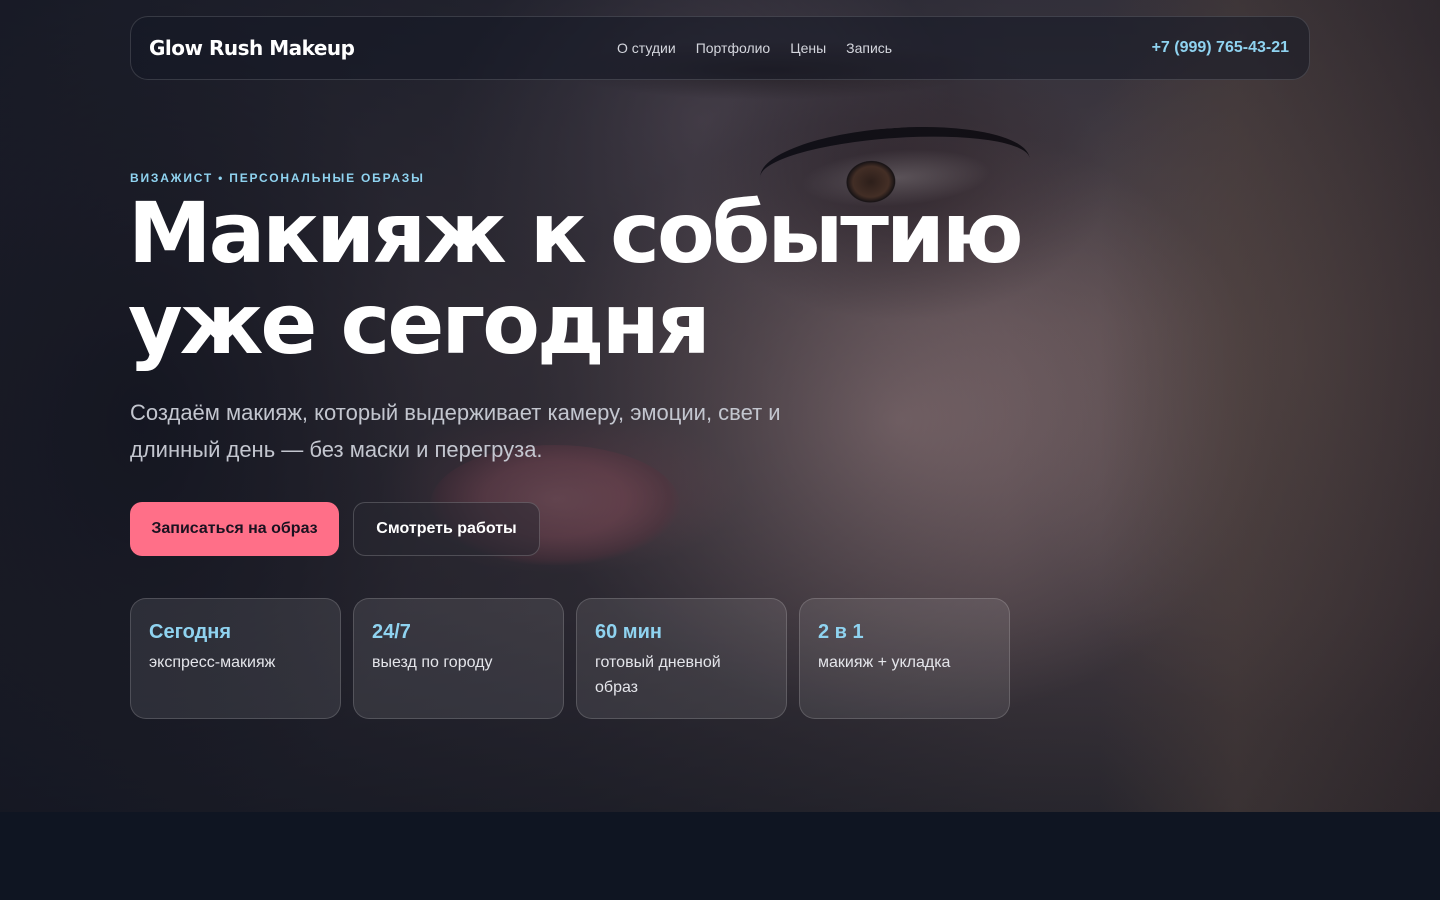 Image resolution: width=1440 pixels, height=900 pixels. I want to click on stat-label: готовый дневной образ, so click(658, 675).